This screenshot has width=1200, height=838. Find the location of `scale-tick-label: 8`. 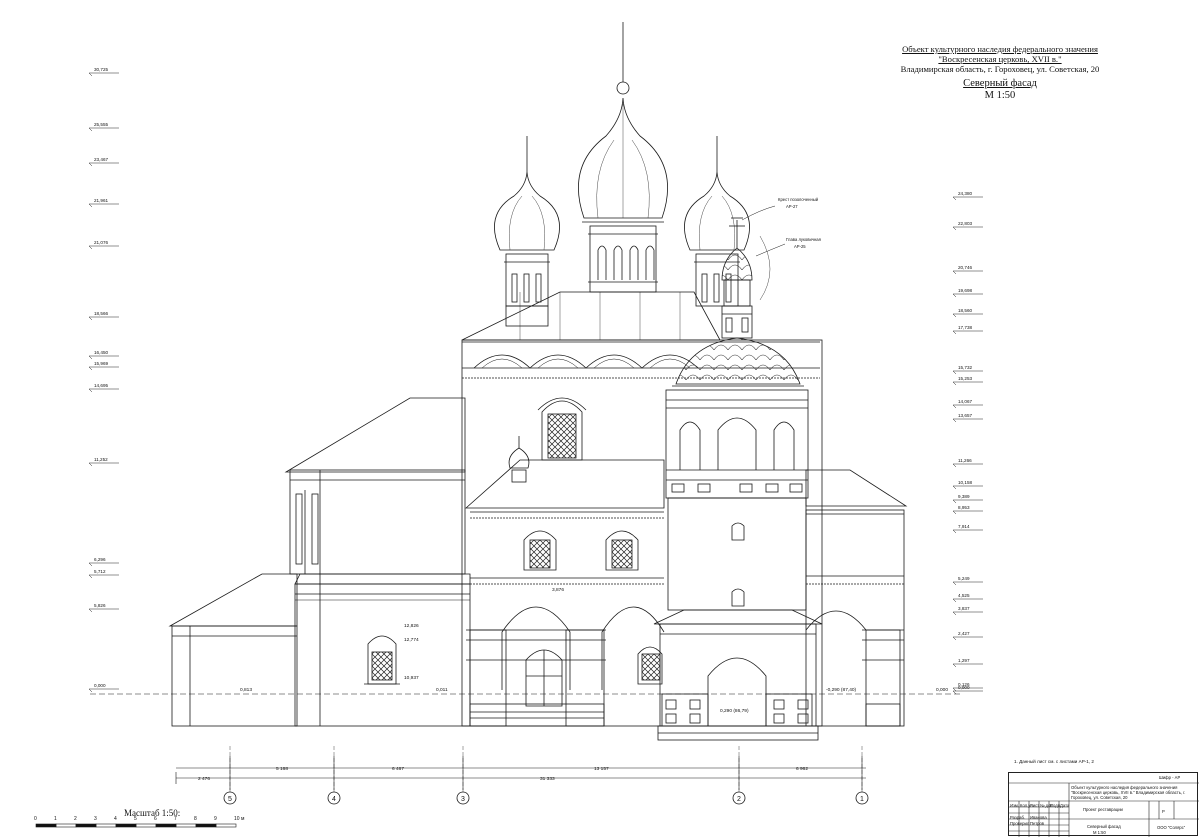

scale-tick-label: 8 is located at coordinates (195, 819).